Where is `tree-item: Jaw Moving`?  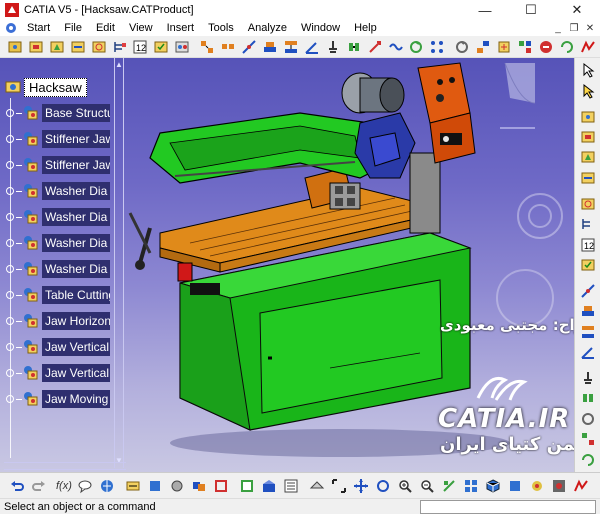
tree-item: Jaw Moving is located at coordinates (57, 399).